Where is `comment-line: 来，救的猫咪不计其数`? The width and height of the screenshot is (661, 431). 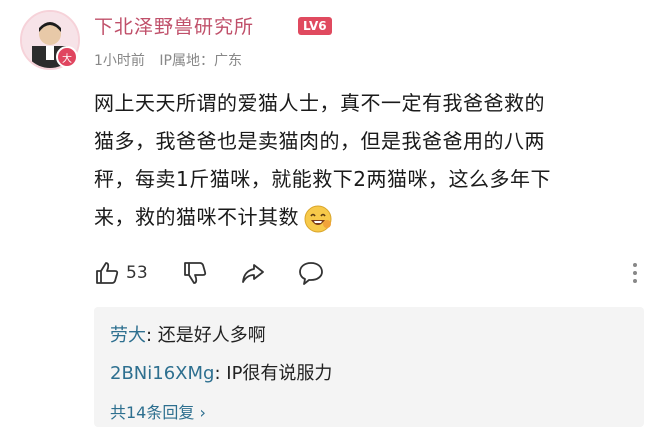
comment-line: 来，救的猫咪不计其数 is located at coordinates (196, 217).